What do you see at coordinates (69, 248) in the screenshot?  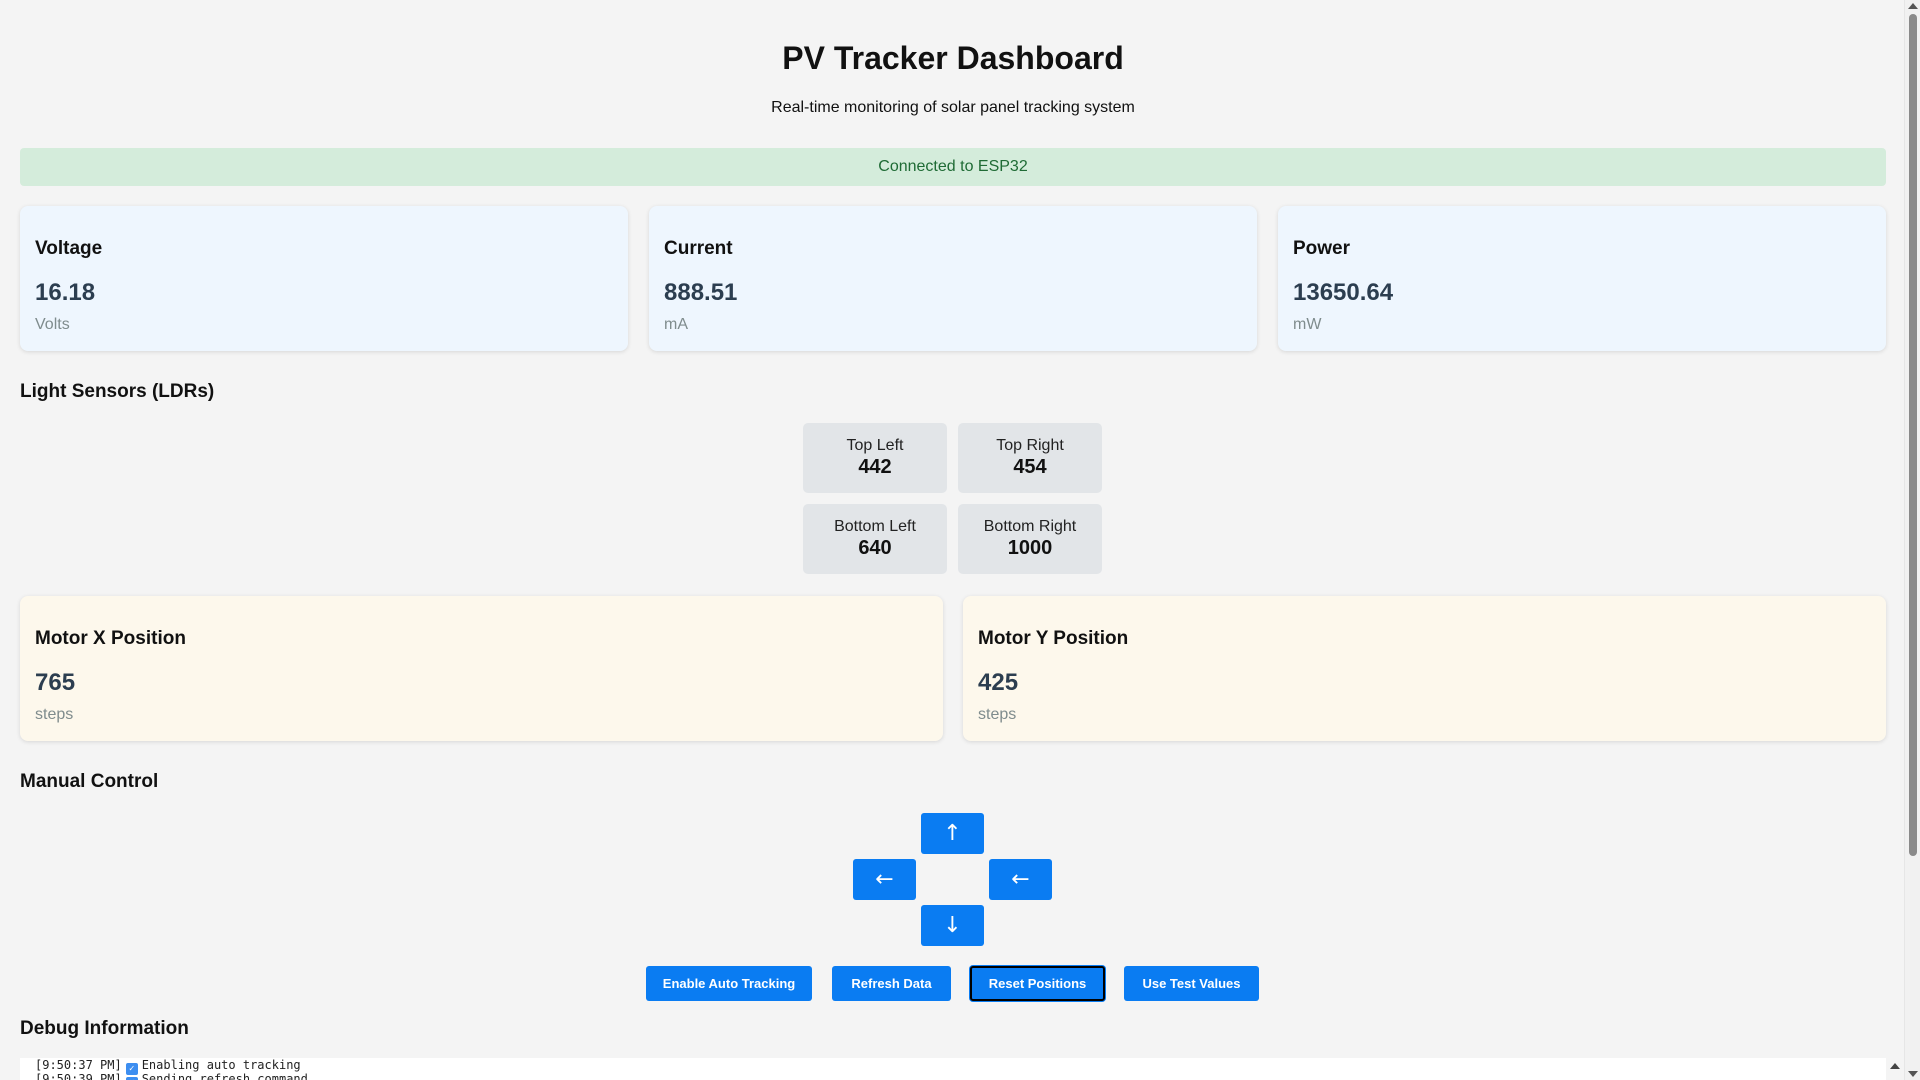 I see `voltage-label: Voltage` at bounding box center [69, 248].